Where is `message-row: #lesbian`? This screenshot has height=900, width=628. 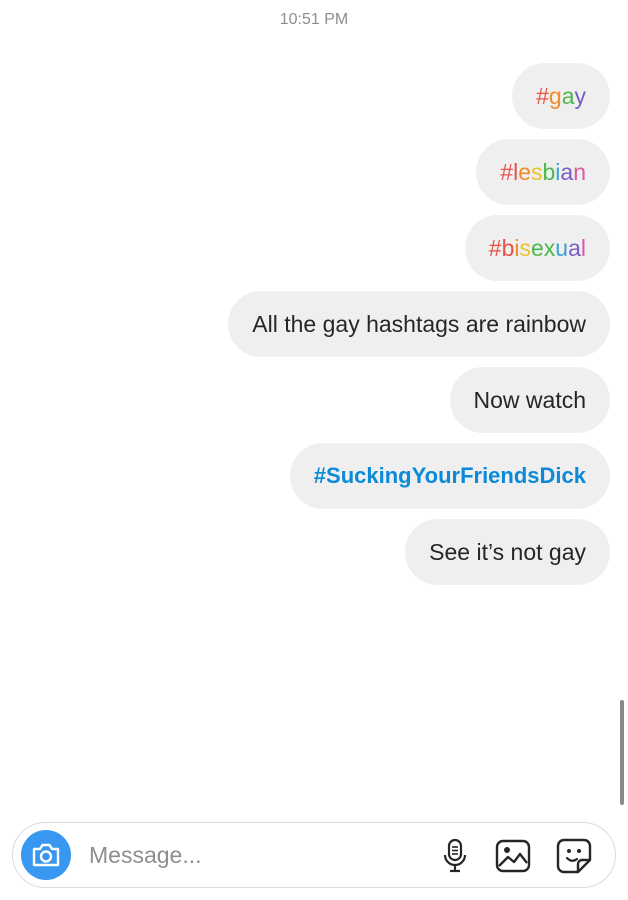 message-row: #lesbian is located at coordinates (310, 172).